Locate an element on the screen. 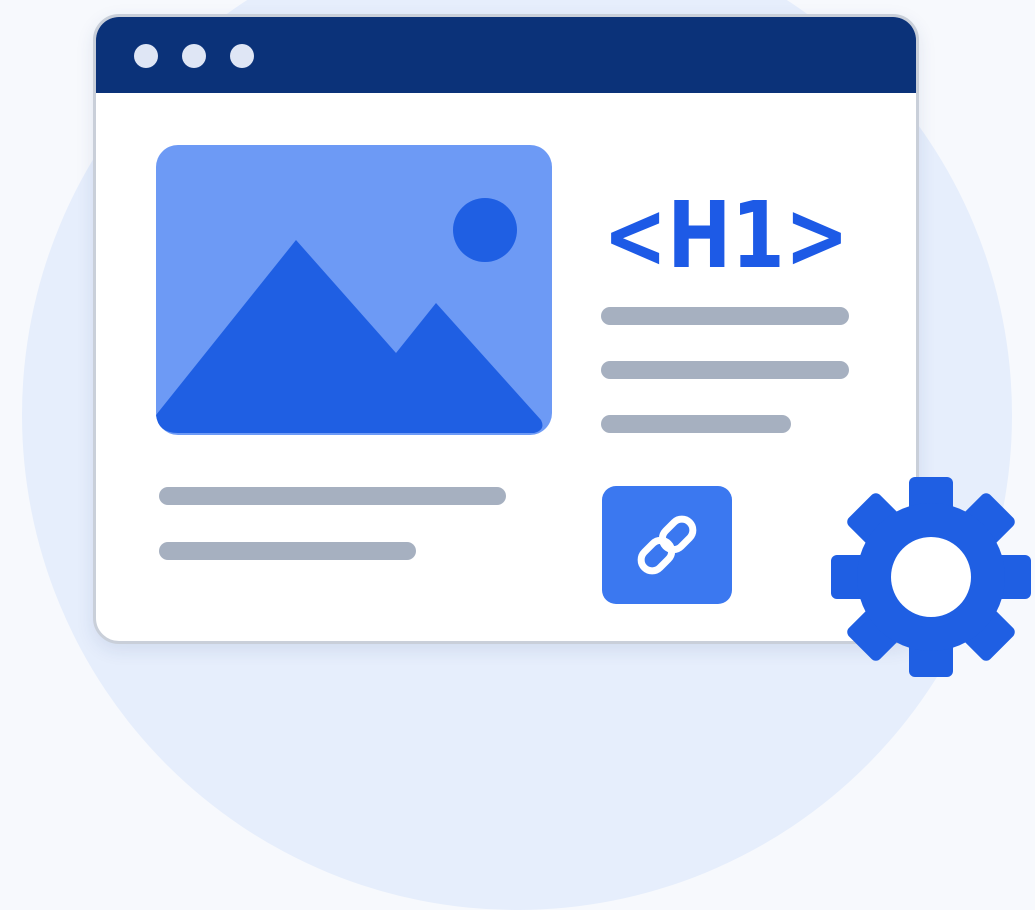 Image resolution: width=1035 pixels, height=910 pixels. heading-tag-graphic: <H1> is located at coordinates (726, 235).